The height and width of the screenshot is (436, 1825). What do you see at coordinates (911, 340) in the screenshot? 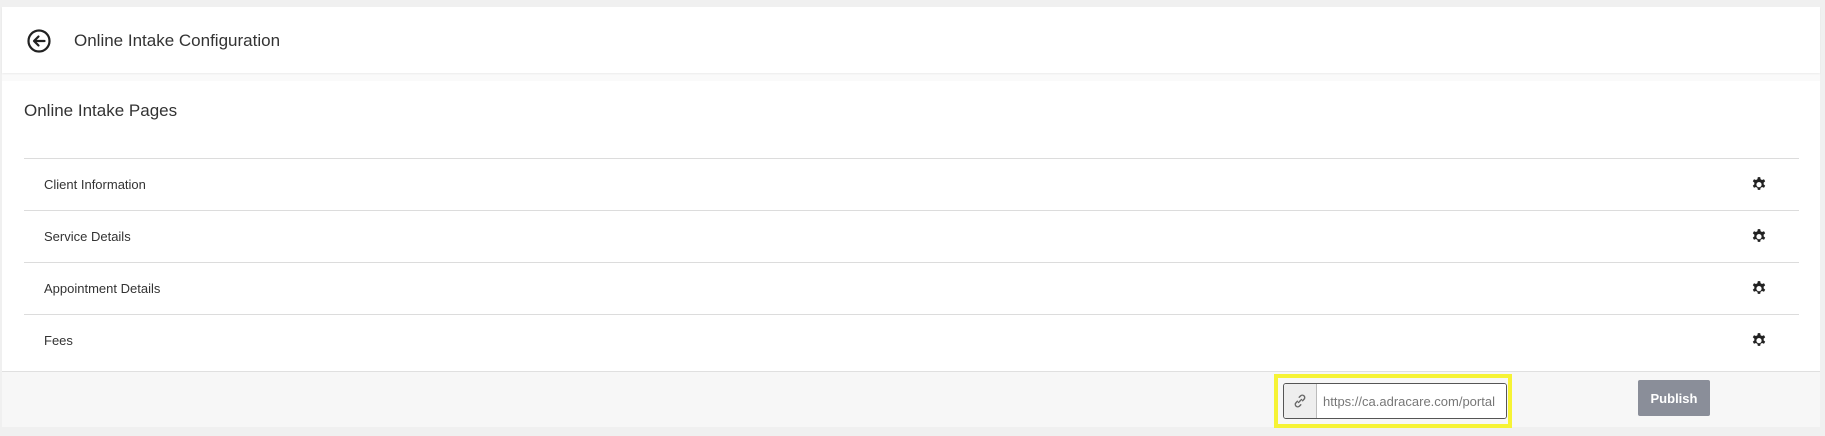
I see `list-item-fees: Fees` at bounding box center [911, 340].